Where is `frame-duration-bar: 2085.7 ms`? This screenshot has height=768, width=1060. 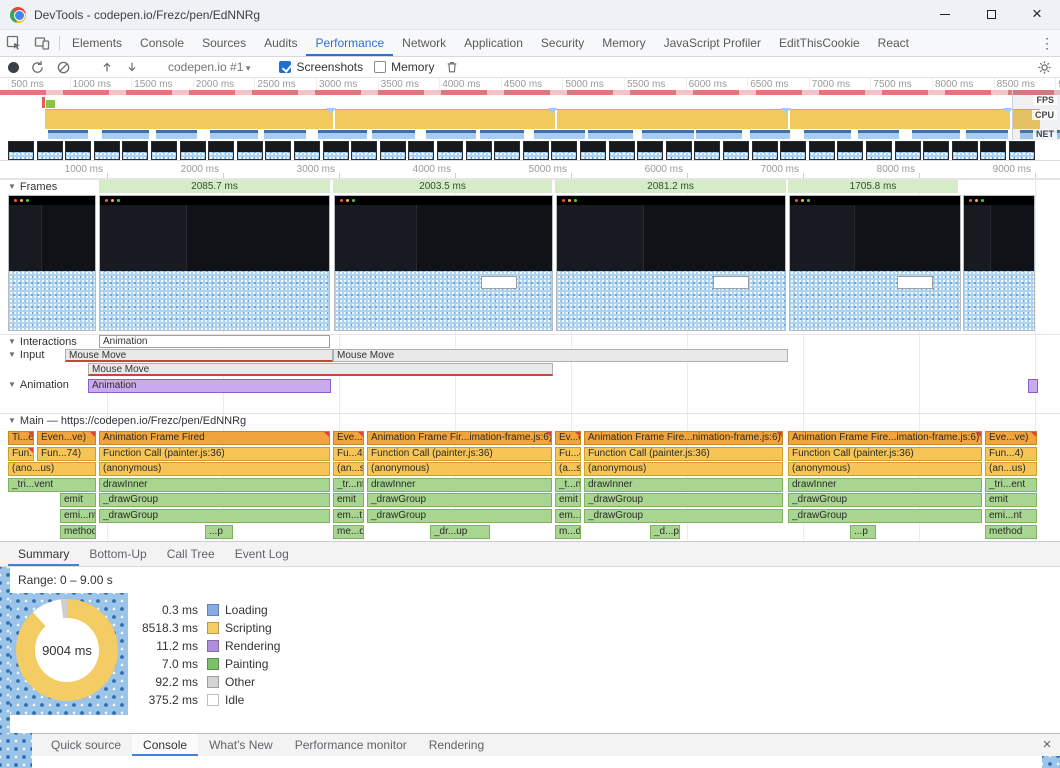 frame-duration-bar: 2085.7 ms is located at coordinates (214, 186).